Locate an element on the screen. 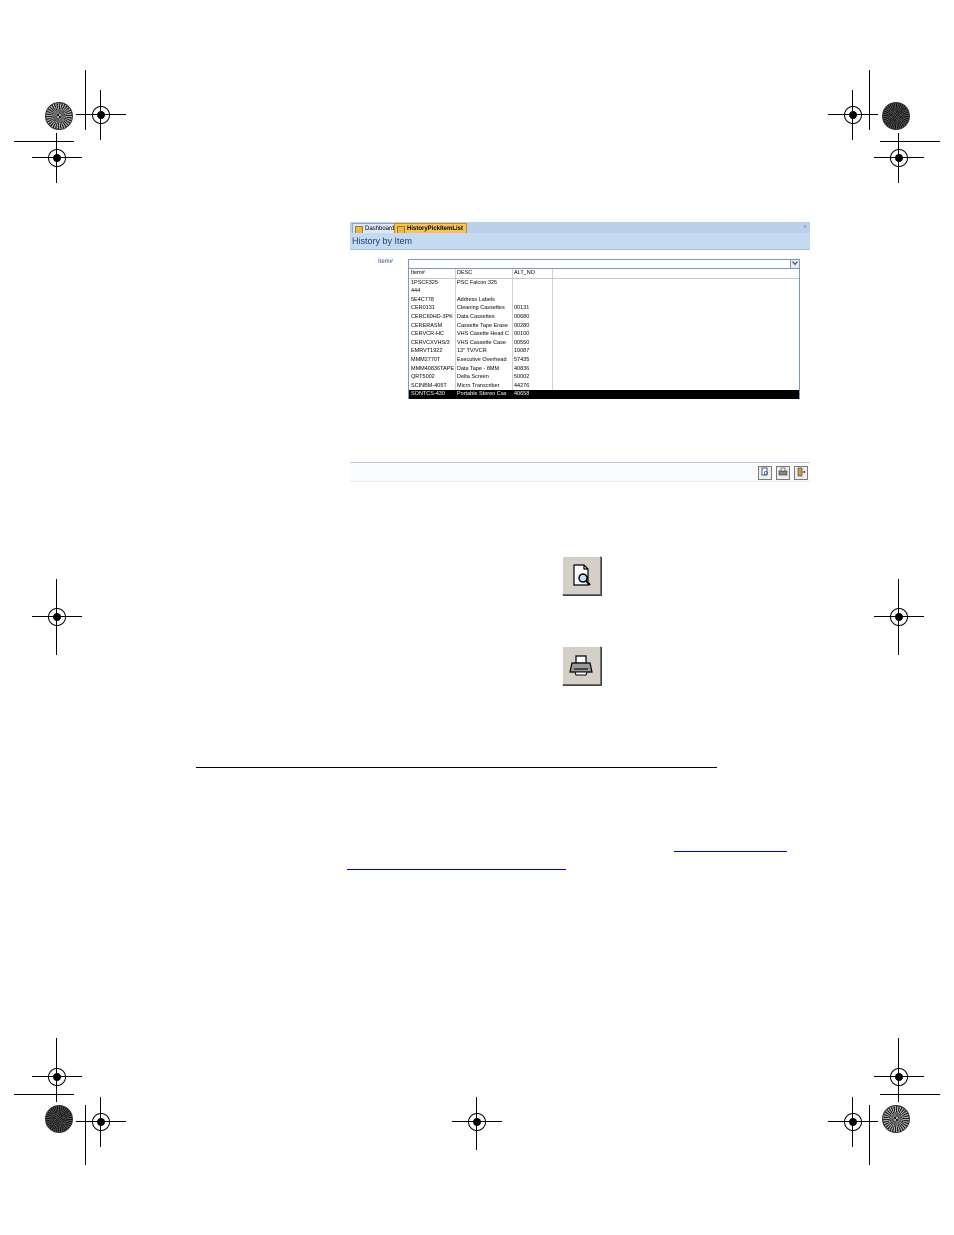  dropdown-cell: CERC60HD-3PK is located at coordinates (432, 317).